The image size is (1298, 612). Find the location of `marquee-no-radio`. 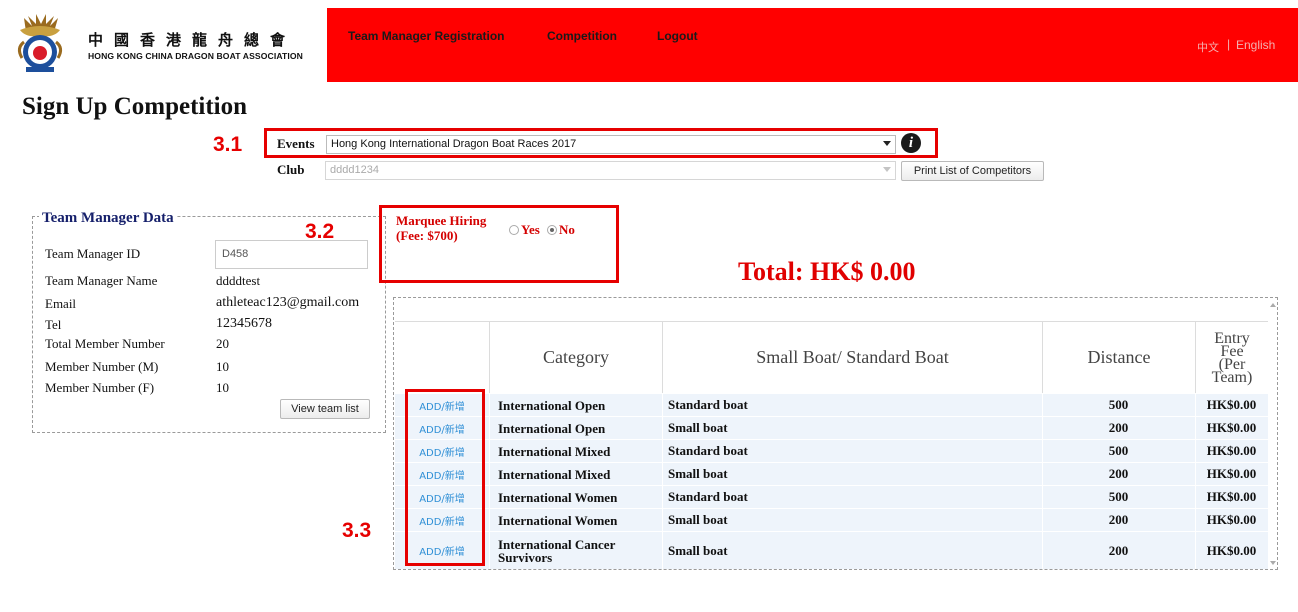

marquee-no-radio is located at coordinates (552, 230).